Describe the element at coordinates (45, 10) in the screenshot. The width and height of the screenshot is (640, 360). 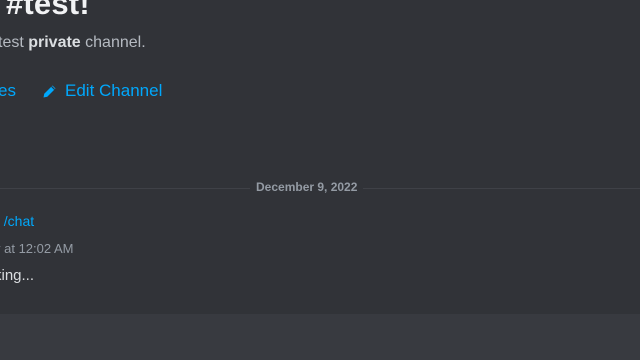
I see `channel-welcome-title: o #test!` at that location.